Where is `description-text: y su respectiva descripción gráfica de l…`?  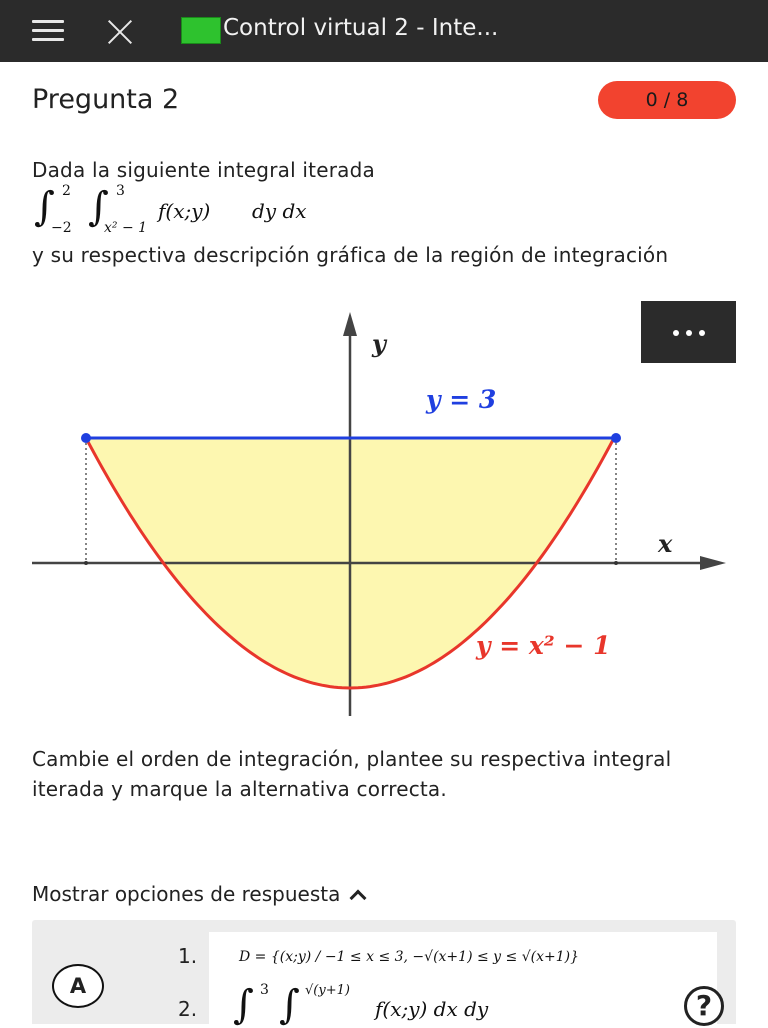
description-text: y su respectiva descripción gráfica de l… is located at coordinates (350, 255).